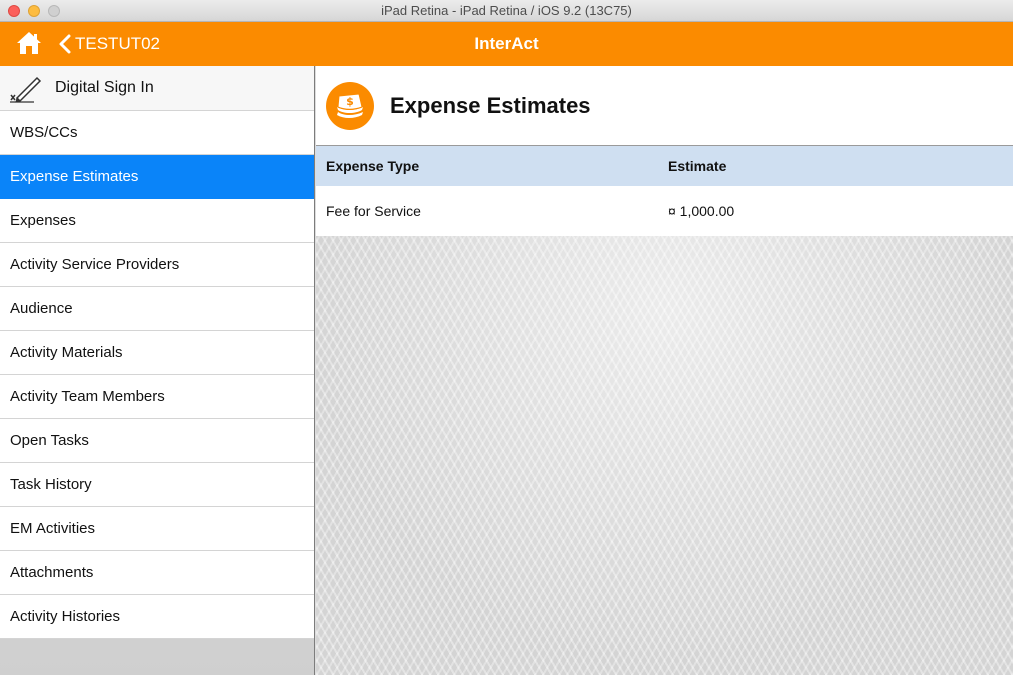 This screenshot has width=1013, height=675. What do you see at coordinates (157, 309) in the screenshot?
I see `sidebar-item-audience: Audience` at bounding box center [157, 309].